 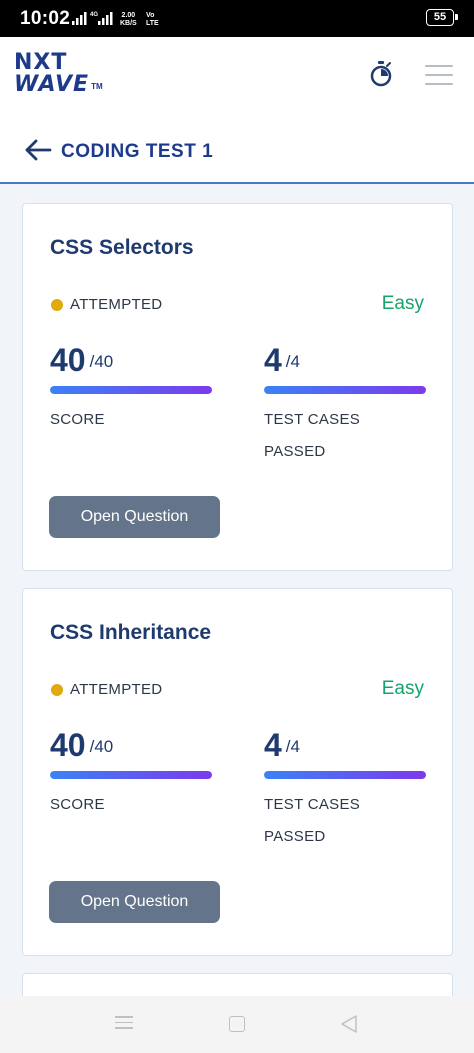 I want to click on page-title: CODING TEST 1, so click(x=137, y=151).